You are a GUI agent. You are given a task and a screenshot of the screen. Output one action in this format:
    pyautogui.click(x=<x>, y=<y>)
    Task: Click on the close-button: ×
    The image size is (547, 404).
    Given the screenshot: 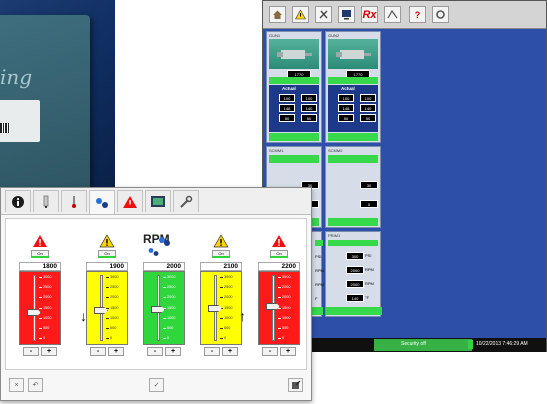 What is the action you would take?
    pyautogui.click(x=16, y=385)
    